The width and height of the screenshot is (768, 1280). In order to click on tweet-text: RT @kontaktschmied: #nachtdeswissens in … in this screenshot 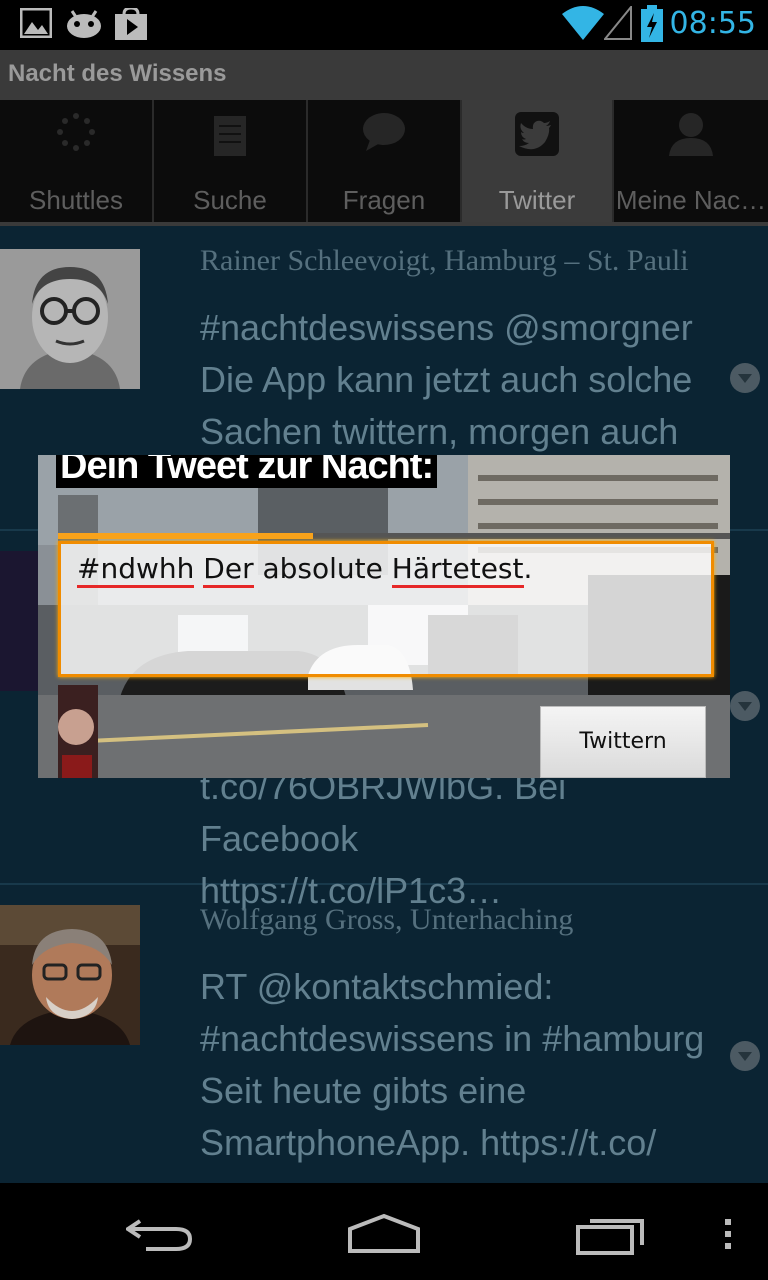, I will do `click(460, 1065)`.